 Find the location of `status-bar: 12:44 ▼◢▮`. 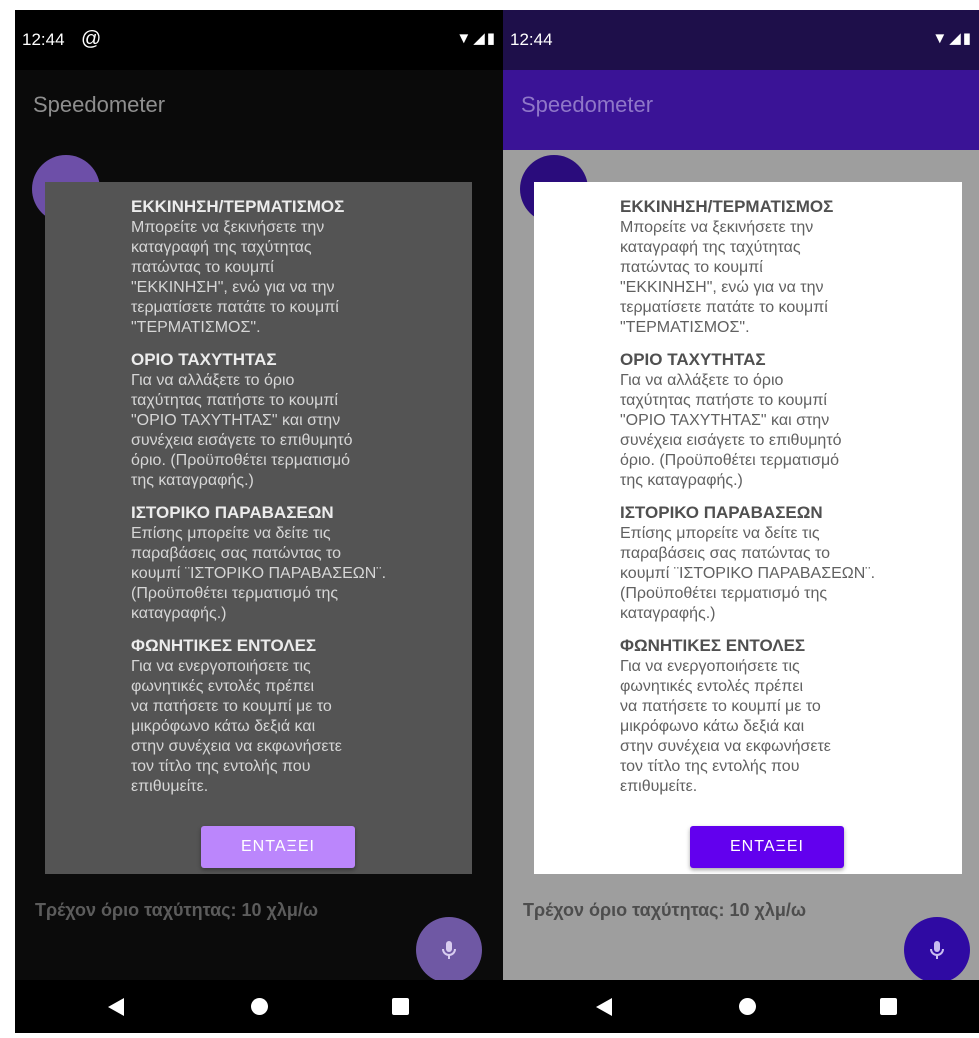

status-bar: 12:44 ▼◢▮ is located at coordinates (741, 40).